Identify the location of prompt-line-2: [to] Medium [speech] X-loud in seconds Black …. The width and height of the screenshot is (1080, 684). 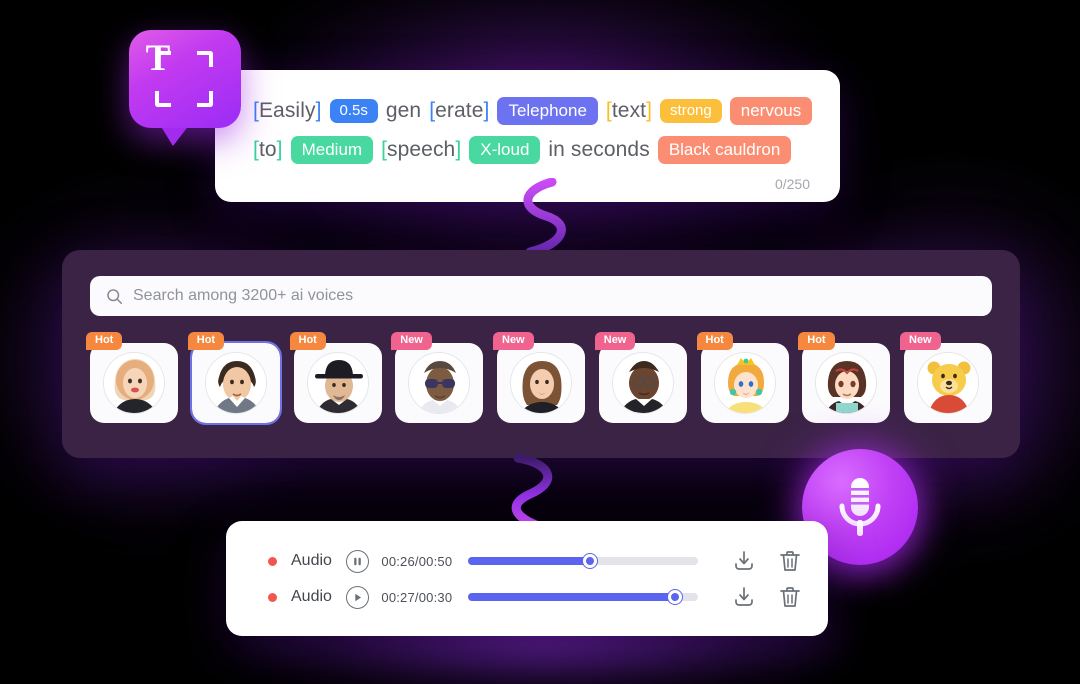
(531, 150).